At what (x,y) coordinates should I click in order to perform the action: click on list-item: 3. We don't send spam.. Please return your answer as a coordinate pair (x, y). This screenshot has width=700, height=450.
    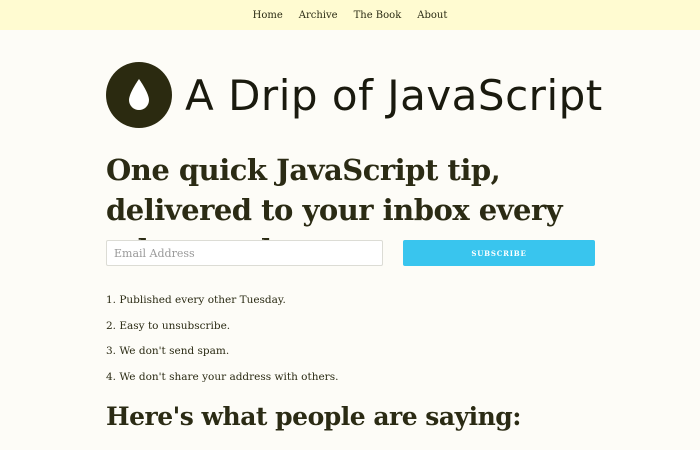
    Looking at the image, I should click on (168, 351).